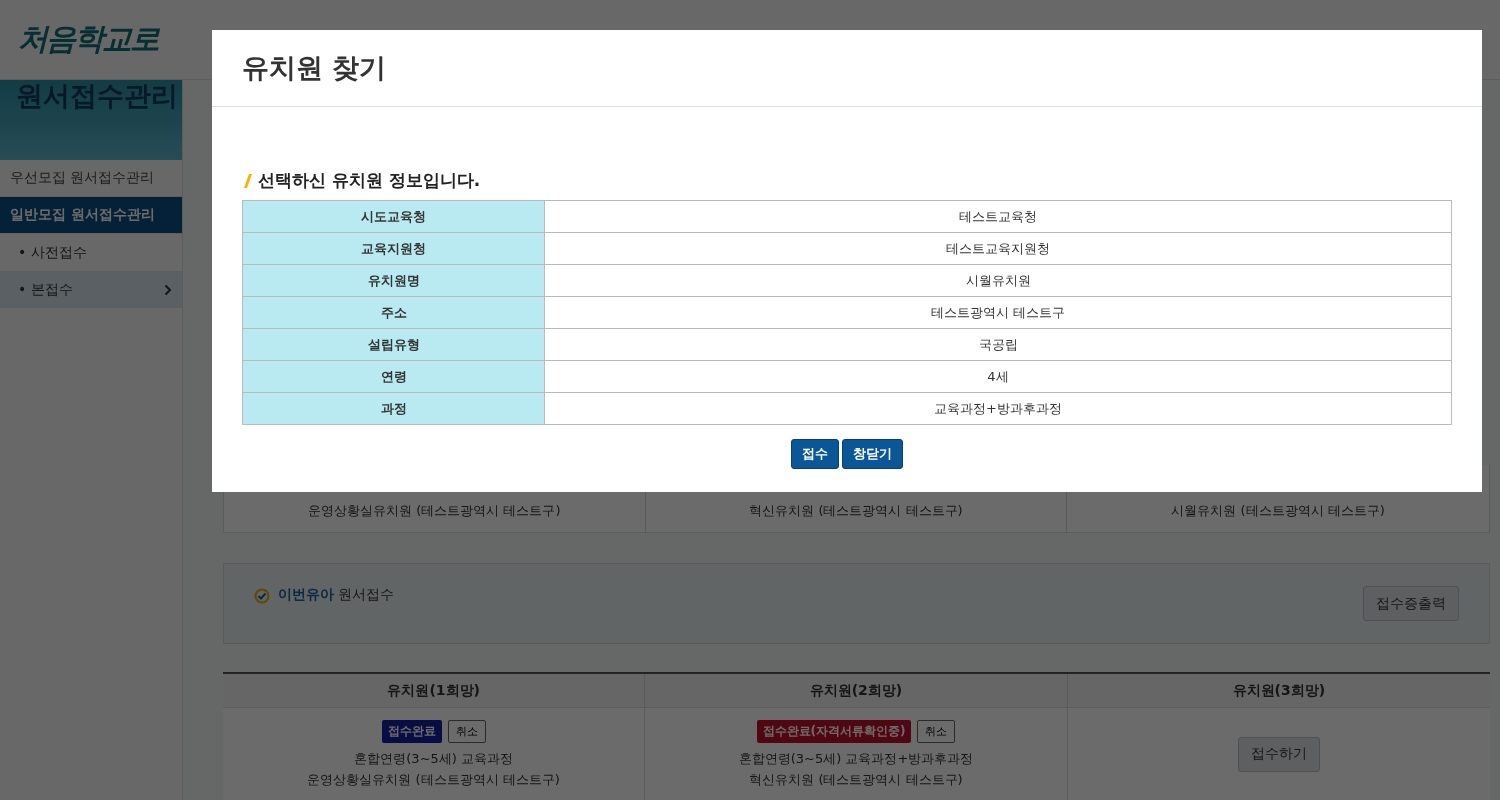  I want to click on table-cell-text: 시월유치원 (테스트광역시 테스트구), so click(1278, 511).